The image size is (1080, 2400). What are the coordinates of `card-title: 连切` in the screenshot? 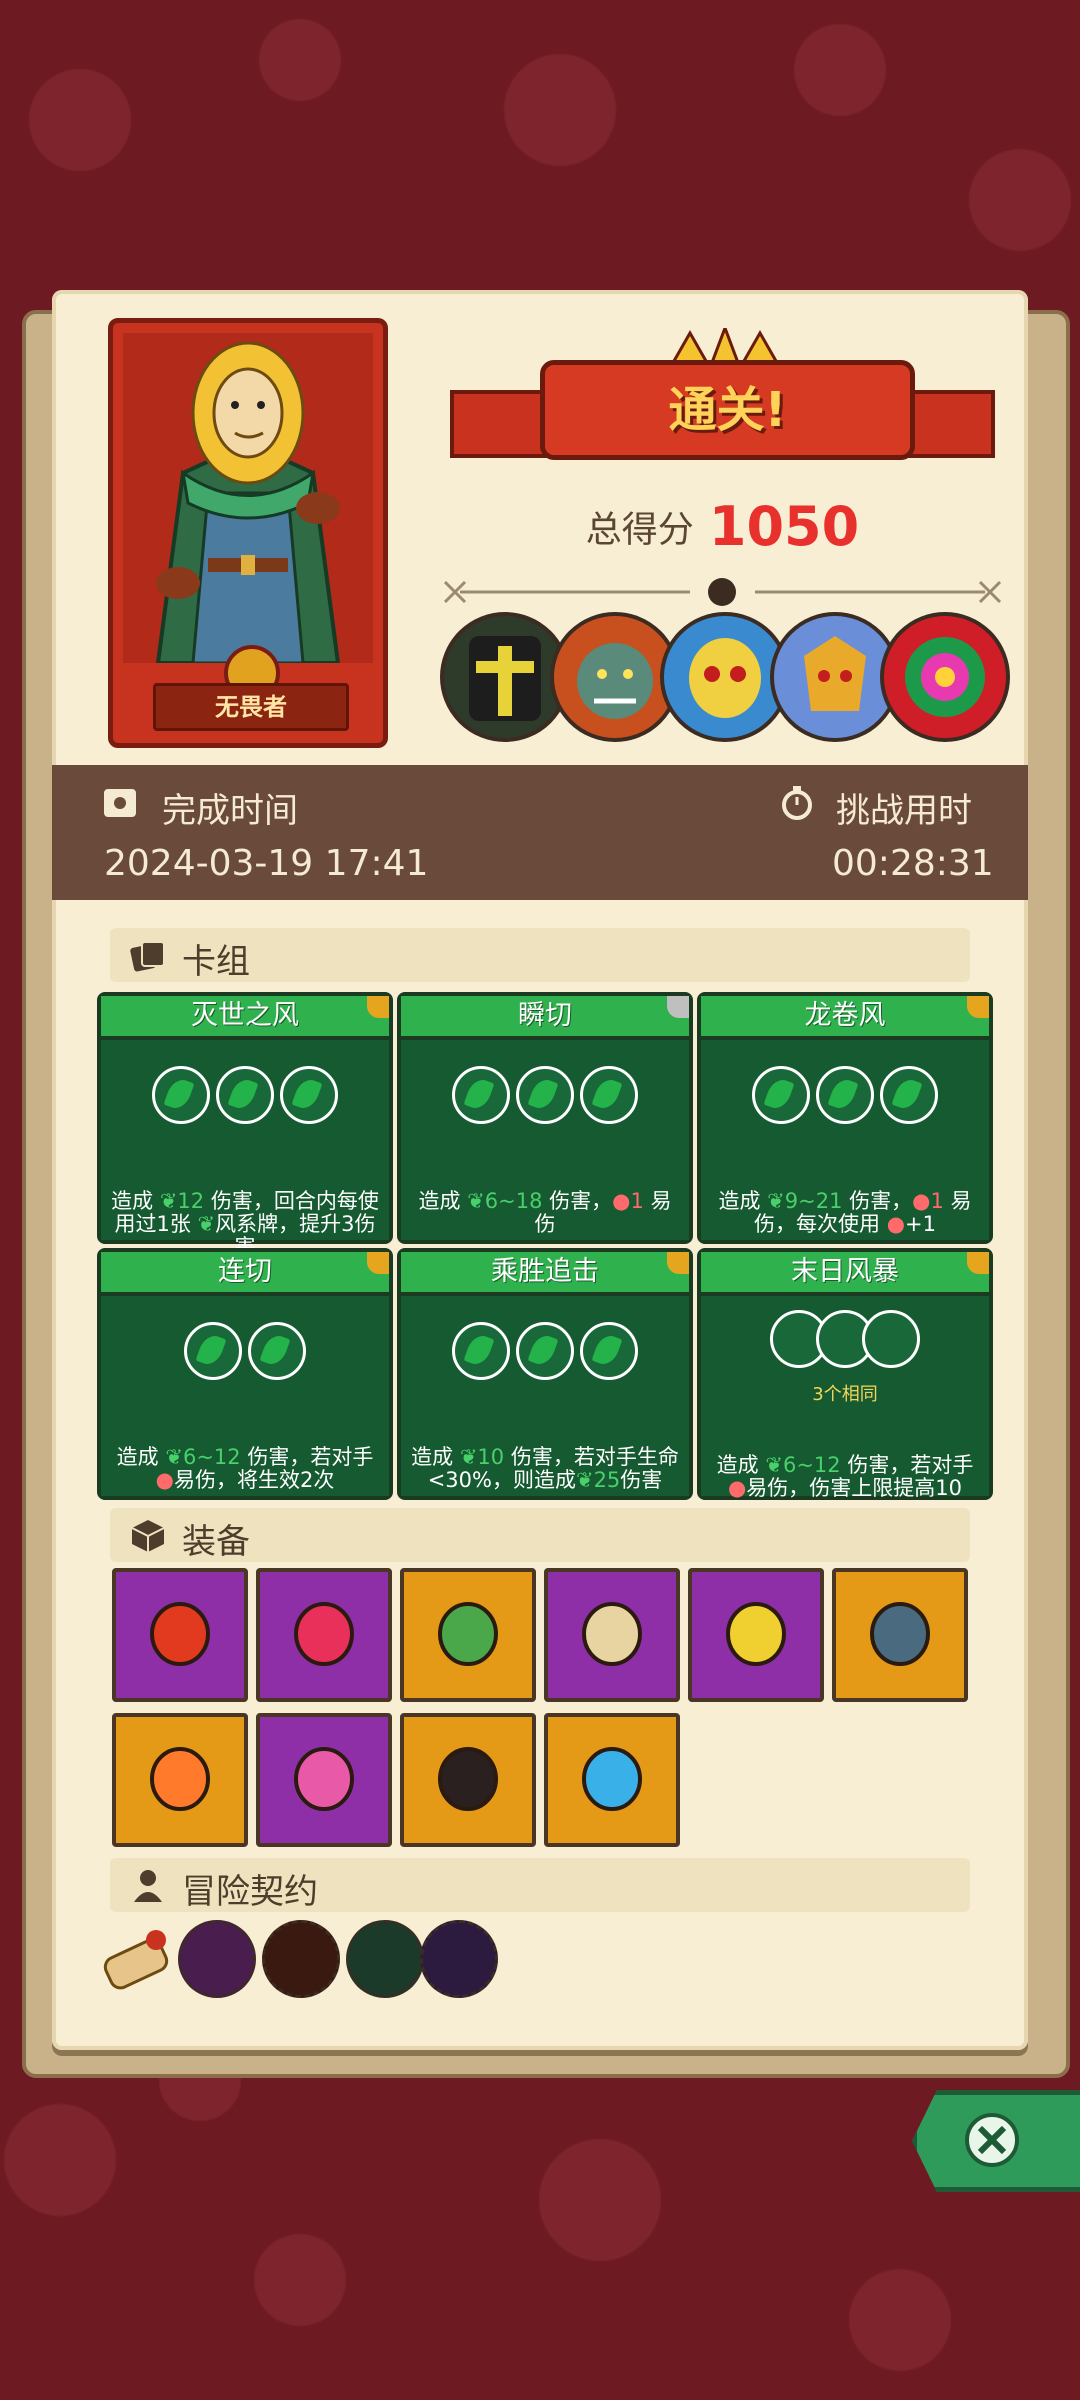 It's located at (245, 1274).